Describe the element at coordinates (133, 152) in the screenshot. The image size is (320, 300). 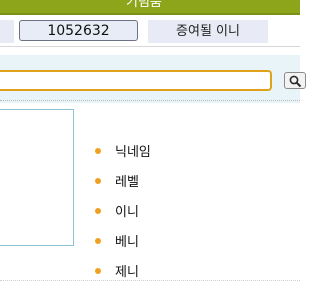
I see `attribute-label: 닉네임` at that location.